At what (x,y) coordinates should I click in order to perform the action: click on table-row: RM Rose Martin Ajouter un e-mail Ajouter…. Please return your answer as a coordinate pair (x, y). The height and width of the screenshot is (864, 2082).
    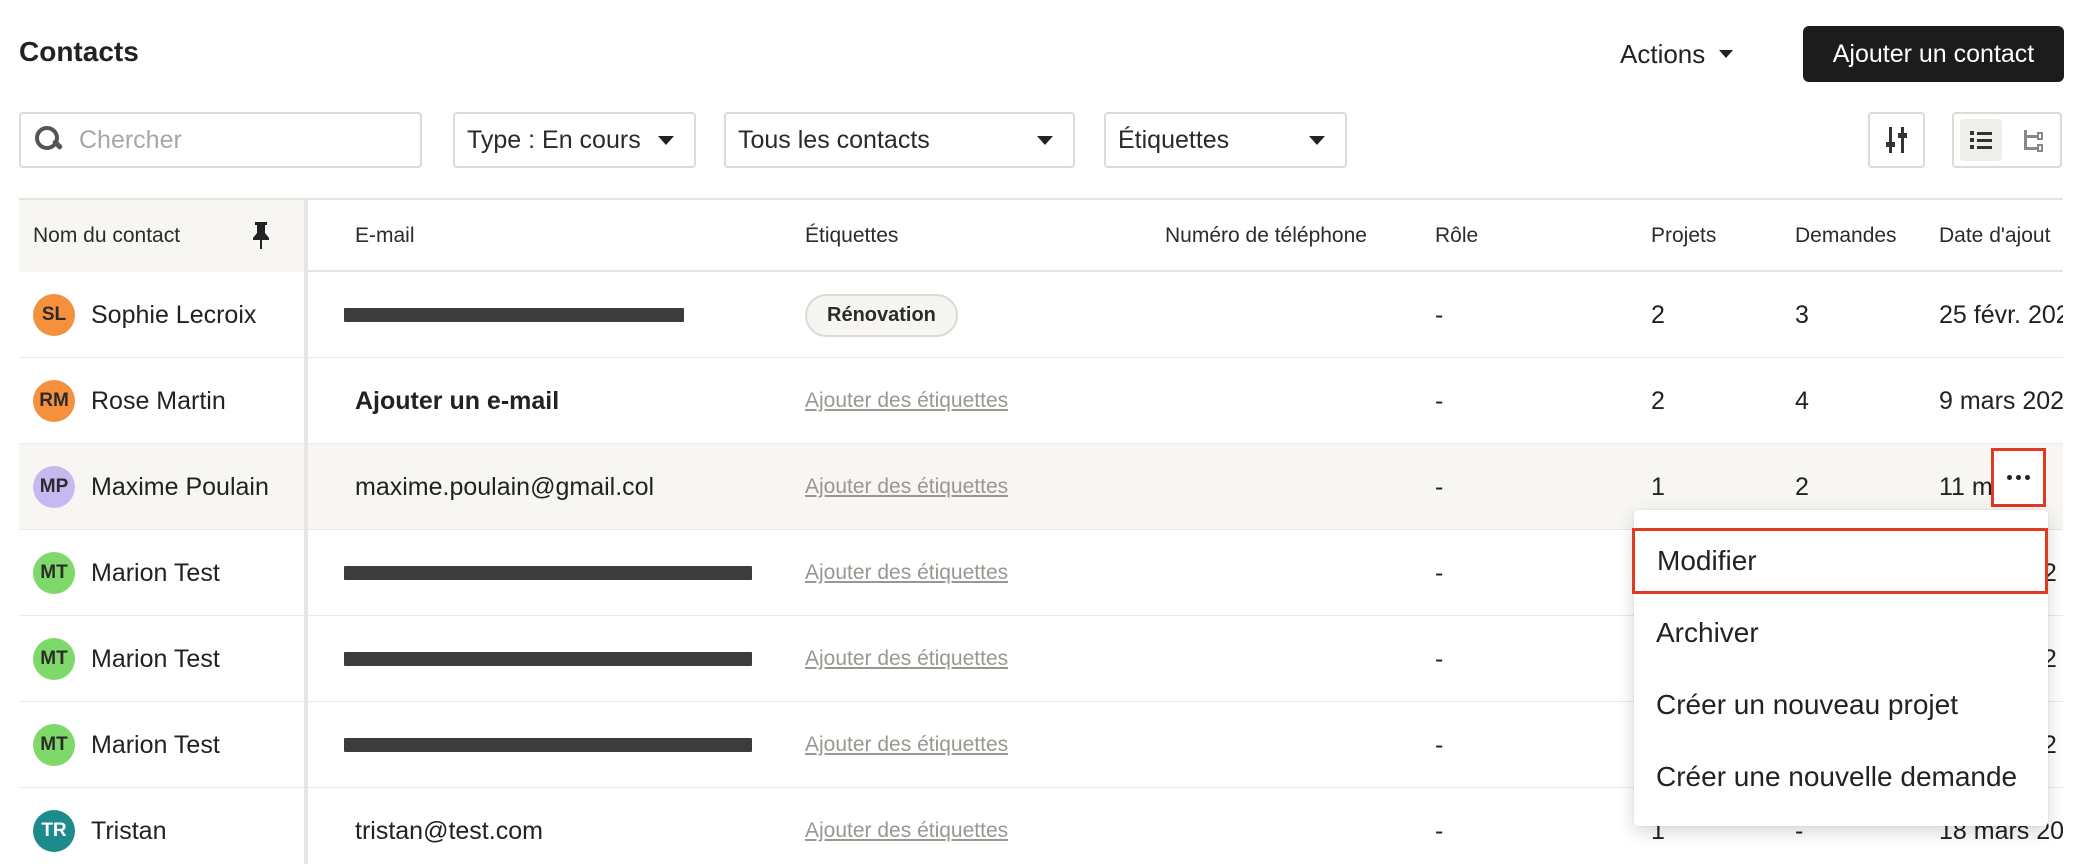
    Looking at the image, I should click on (1041, 401).